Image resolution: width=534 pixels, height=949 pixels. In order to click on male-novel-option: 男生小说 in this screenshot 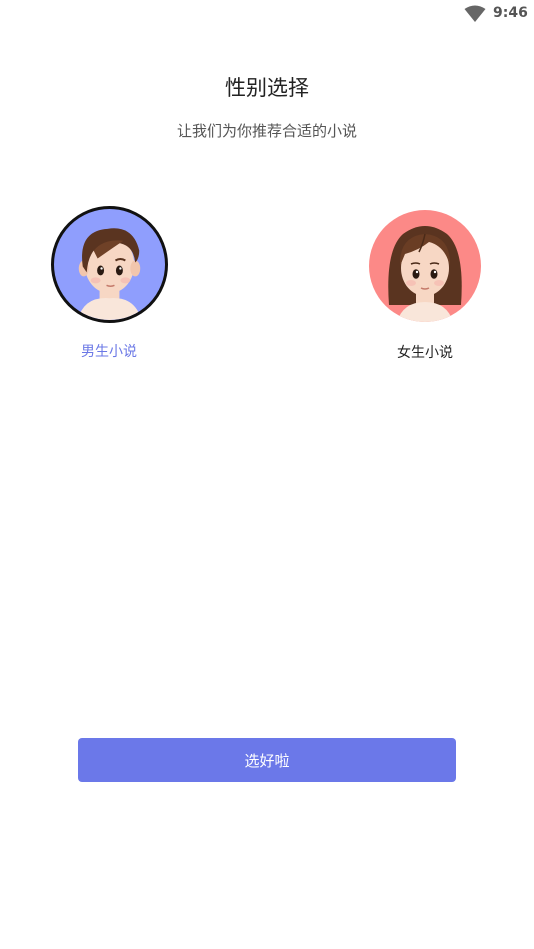, I will do `click(109, 283)`.